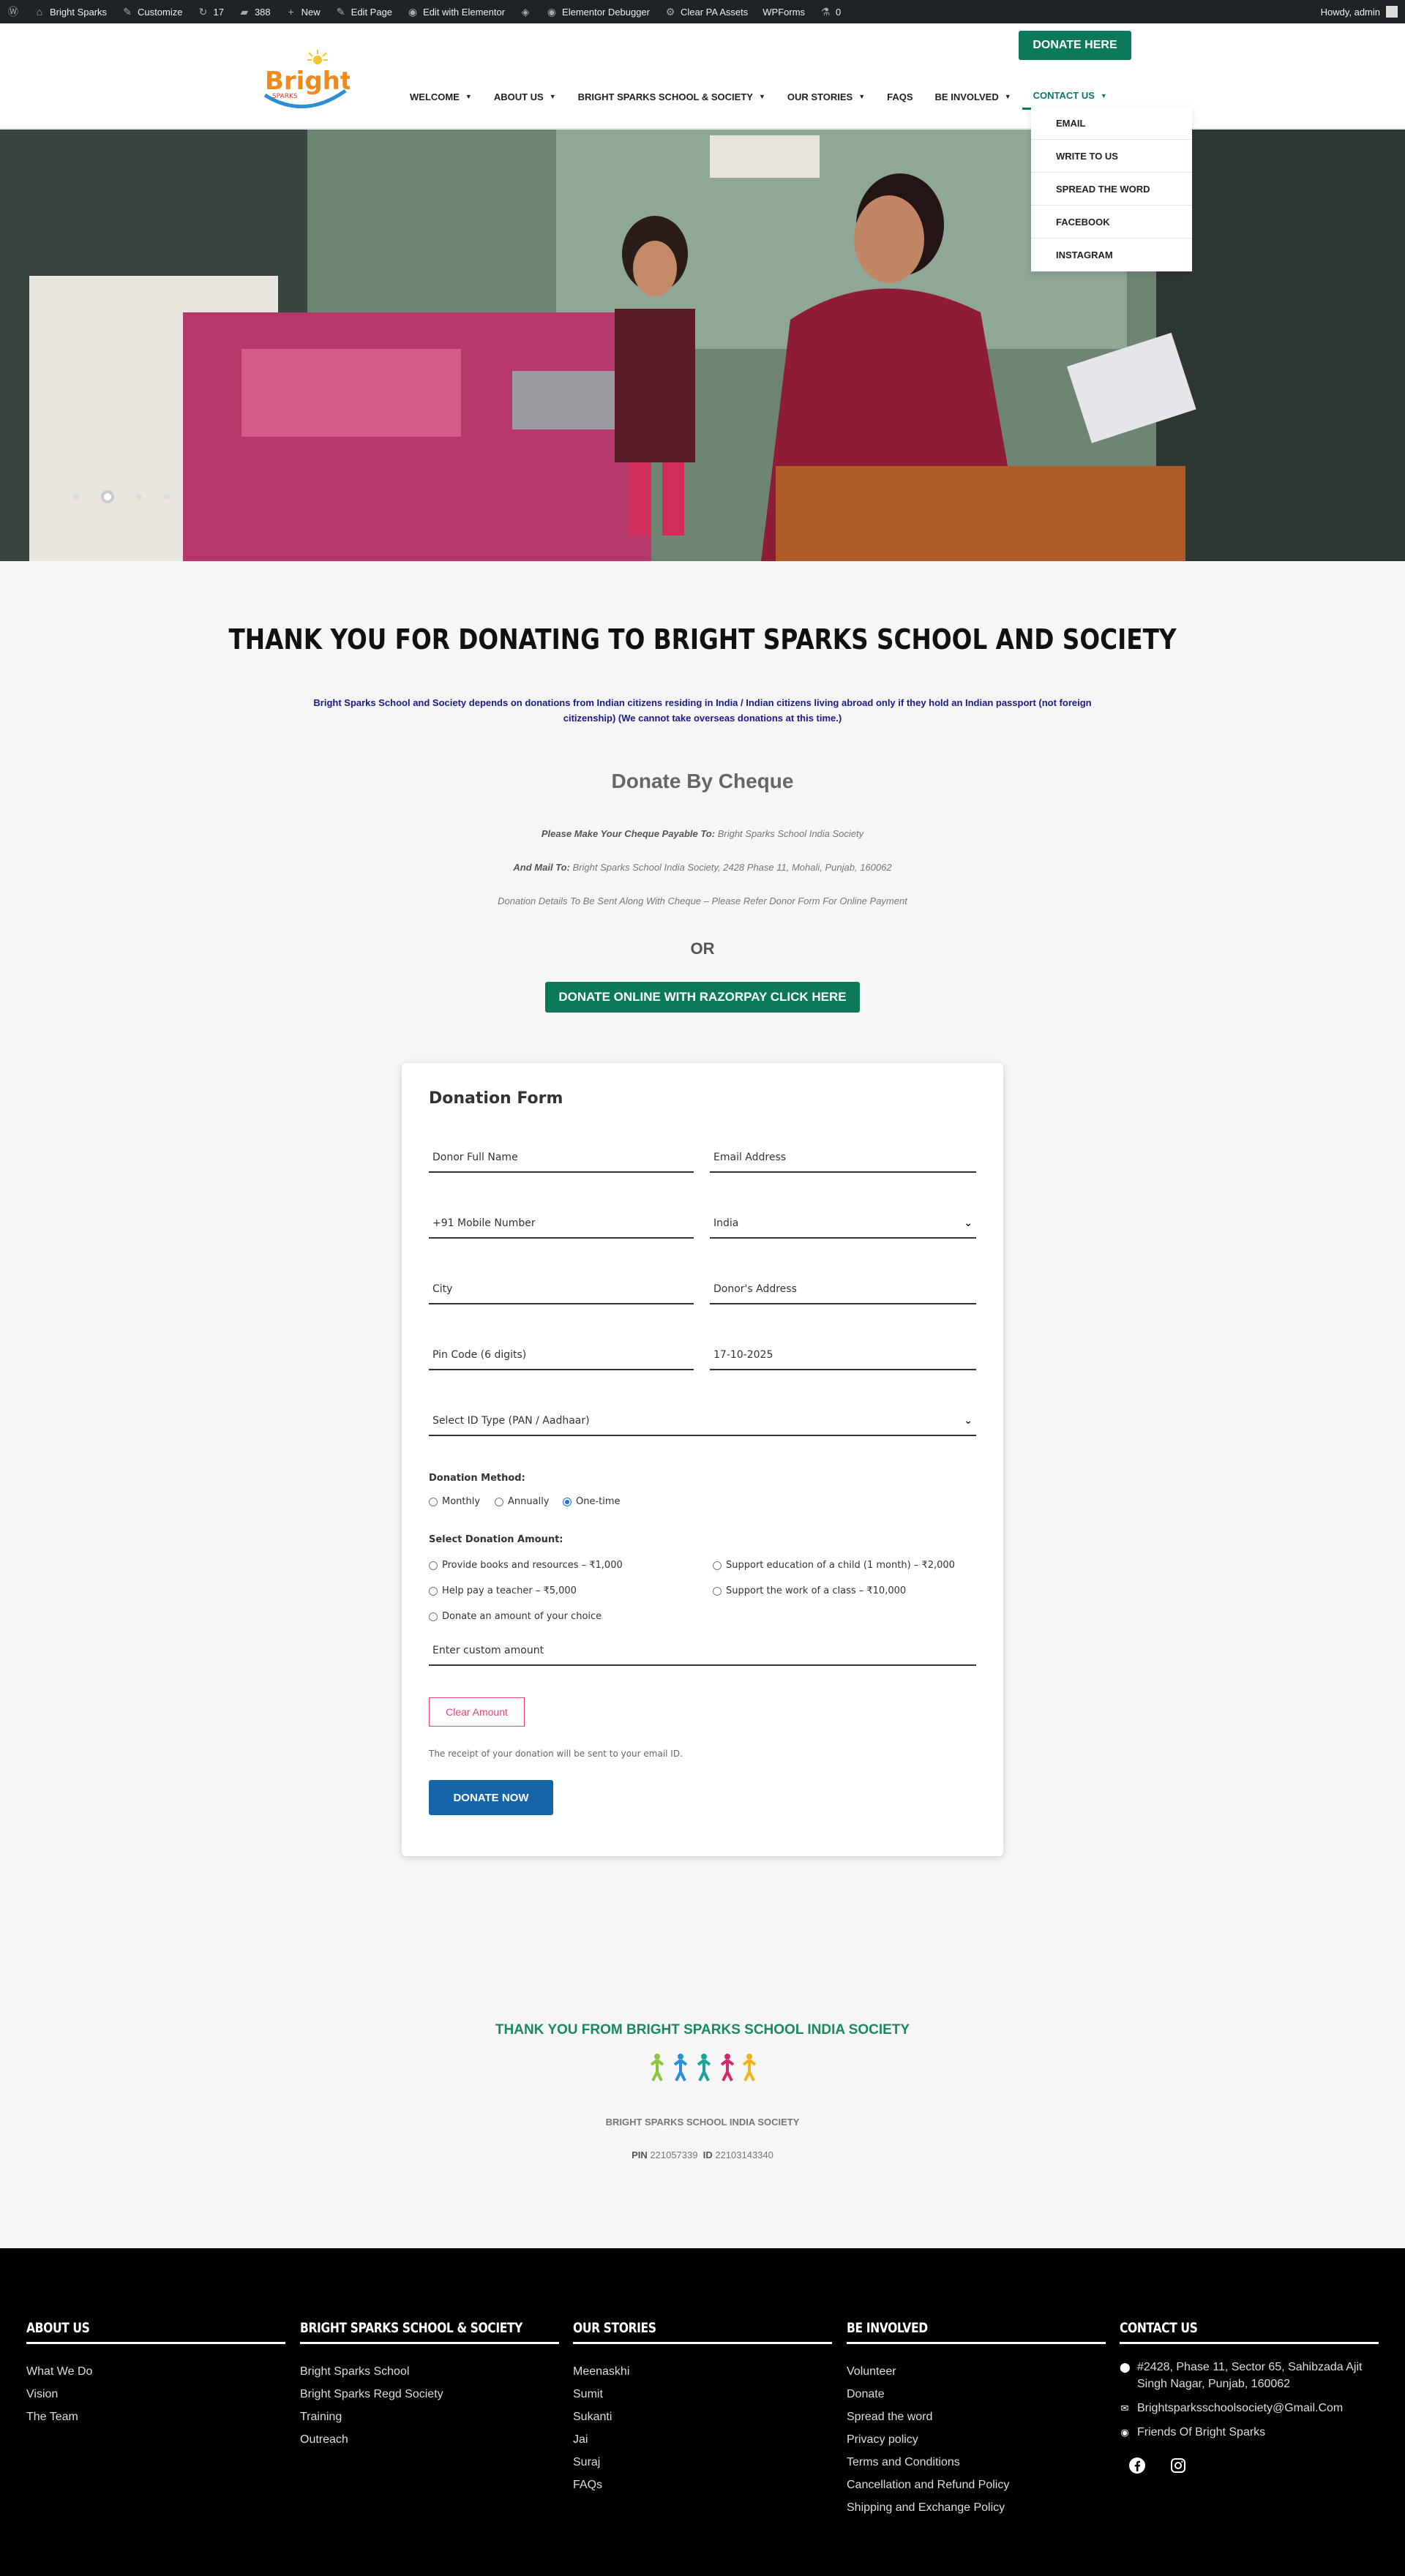  Describe the element at coordinates (455, 1501) in the screenshot. I see `method-monthly: Monthly` at that location.